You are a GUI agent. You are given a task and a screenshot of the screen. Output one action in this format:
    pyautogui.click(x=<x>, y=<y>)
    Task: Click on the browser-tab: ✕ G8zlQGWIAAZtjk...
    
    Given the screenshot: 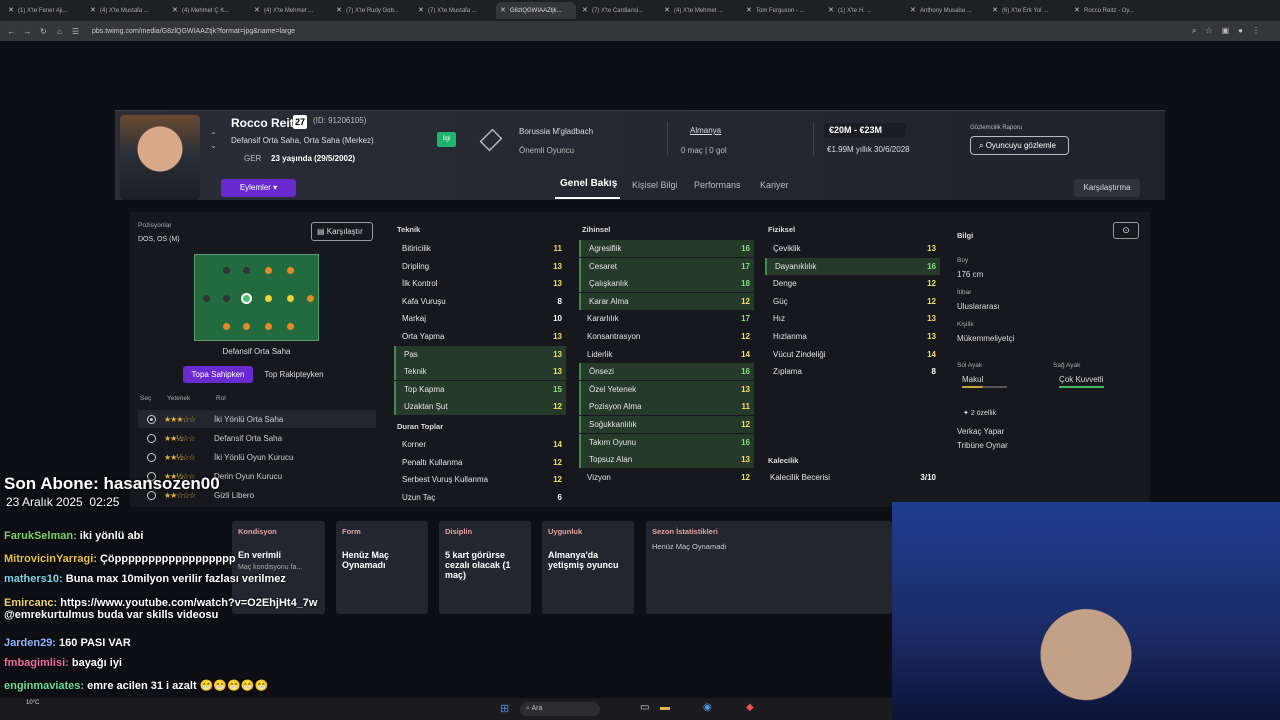 What is the action you would take?
    pyautogui.click(x=536, y=10)
    